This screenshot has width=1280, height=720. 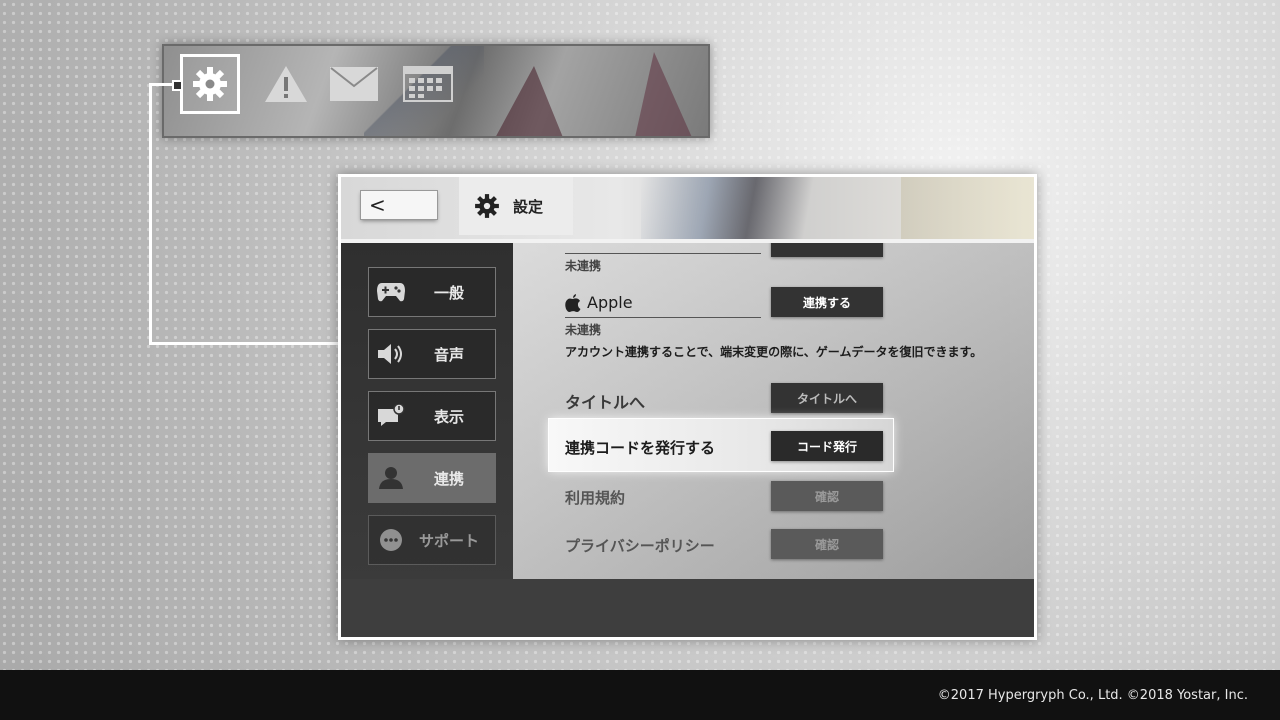 What do you see at coordinates (827, 446) in the screenshot?
I see `issue-code-button: コード発行` at bounding box center [827, 446].